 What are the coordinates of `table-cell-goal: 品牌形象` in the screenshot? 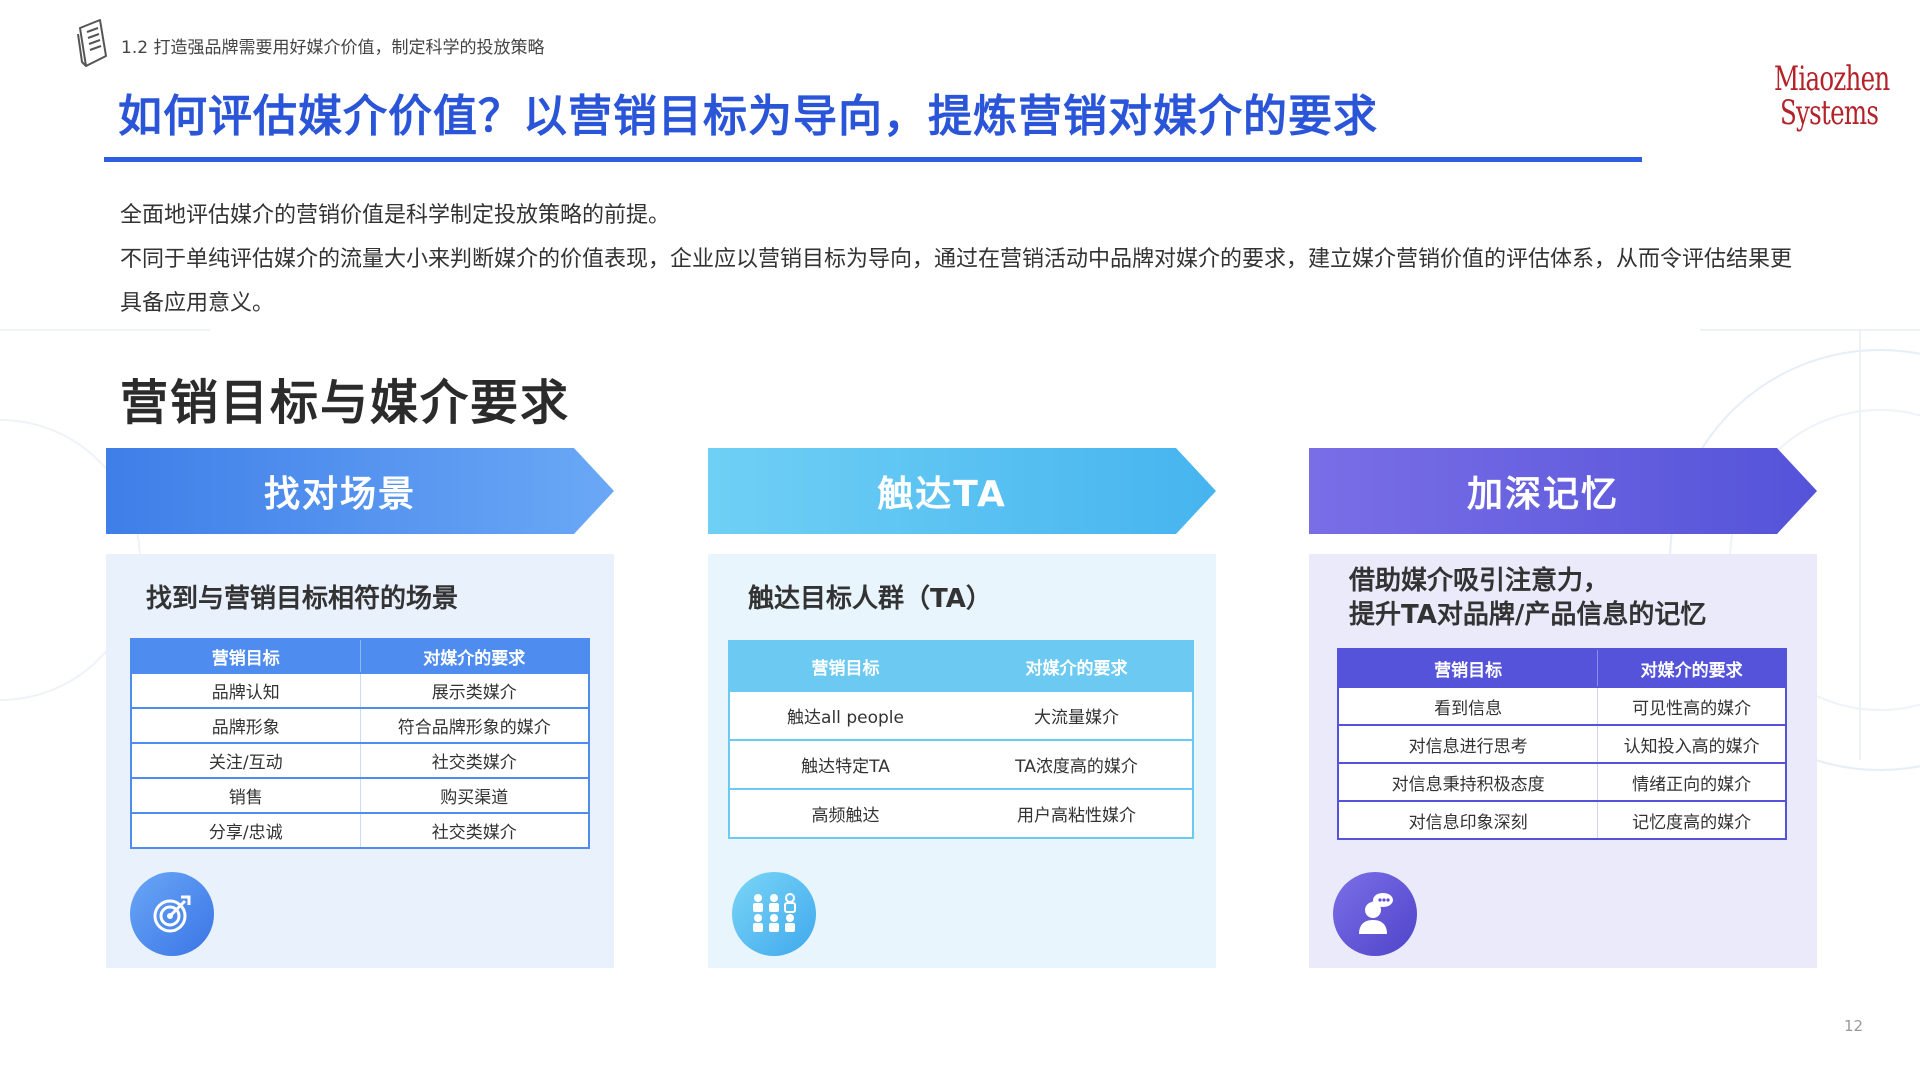 It's located at (246, 725).